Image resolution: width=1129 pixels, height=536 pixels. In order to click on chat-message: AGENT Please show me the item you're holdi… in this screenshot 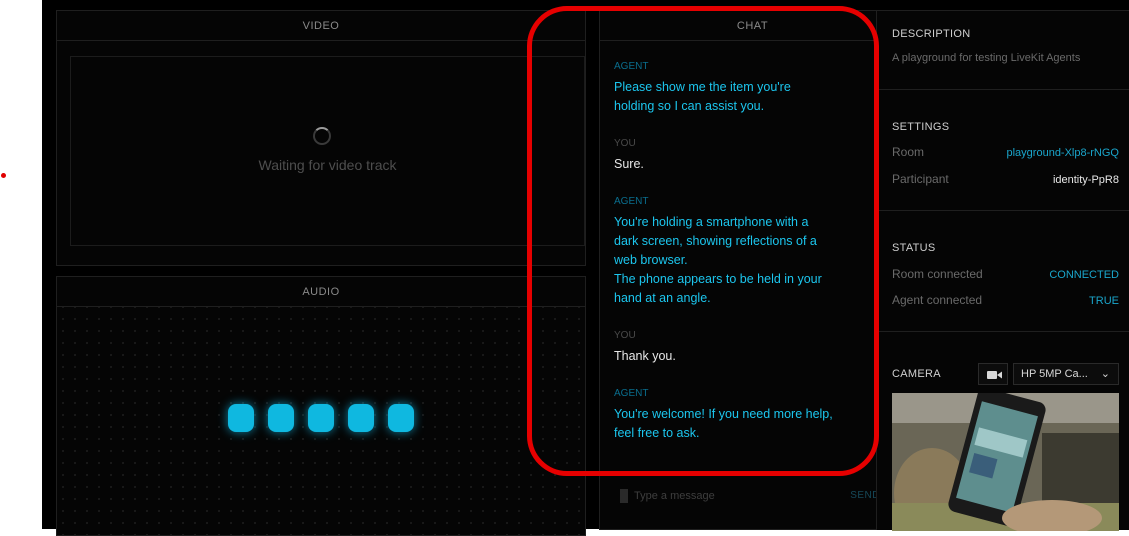, I will do `click(729, 88)`.